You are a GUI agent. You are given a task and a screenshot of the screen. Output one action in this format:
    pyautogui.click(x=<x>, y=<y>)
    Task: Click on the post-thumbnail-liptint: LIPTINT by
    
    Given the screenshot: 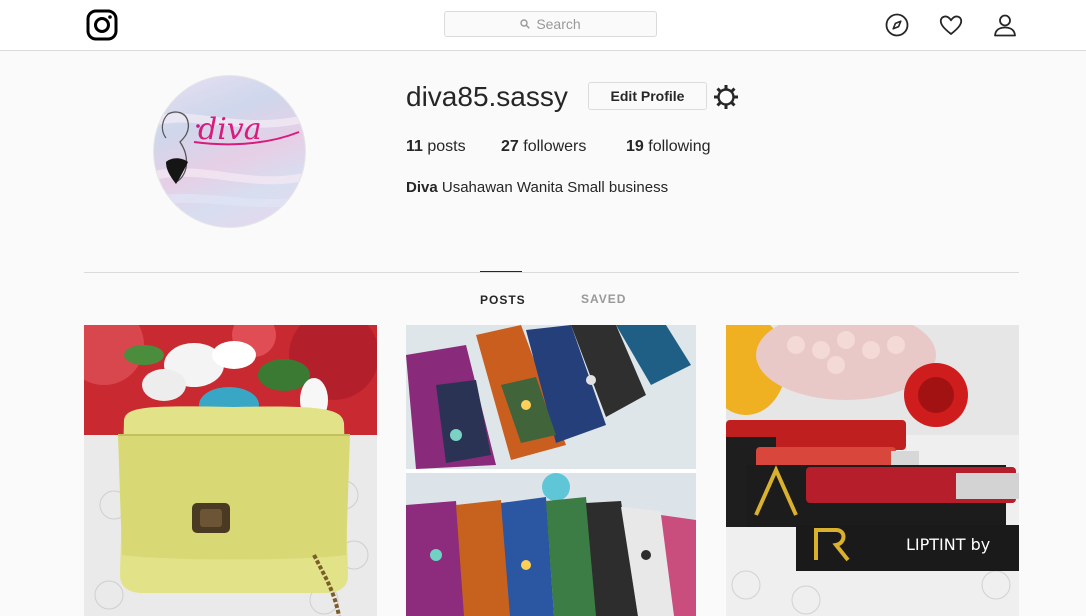 What is the action you would take?
    pyautogui.click(x=872, y=470)
    